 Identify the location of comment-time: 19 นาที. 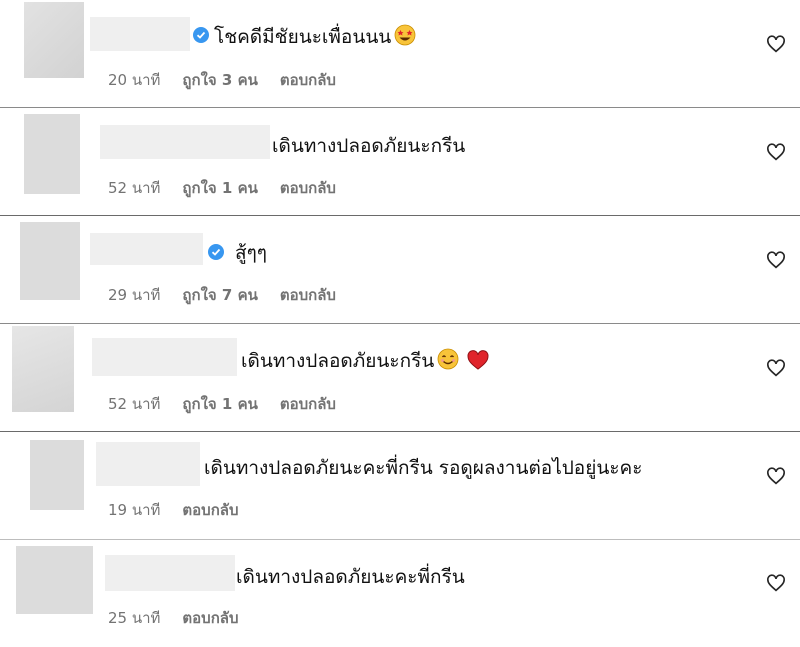
(134, 510).